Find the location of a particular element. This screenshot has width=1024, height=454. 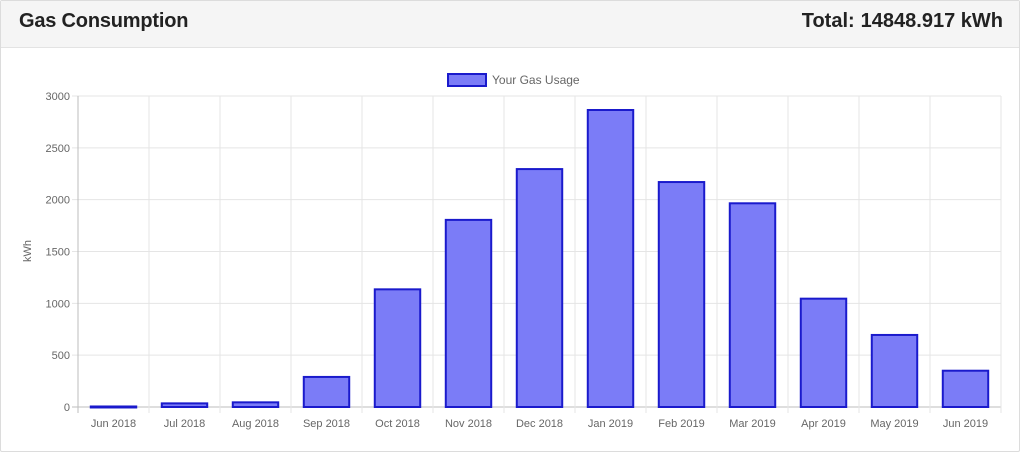

x-tick-label: Nov 2018 is located at coordinates (468, 424).